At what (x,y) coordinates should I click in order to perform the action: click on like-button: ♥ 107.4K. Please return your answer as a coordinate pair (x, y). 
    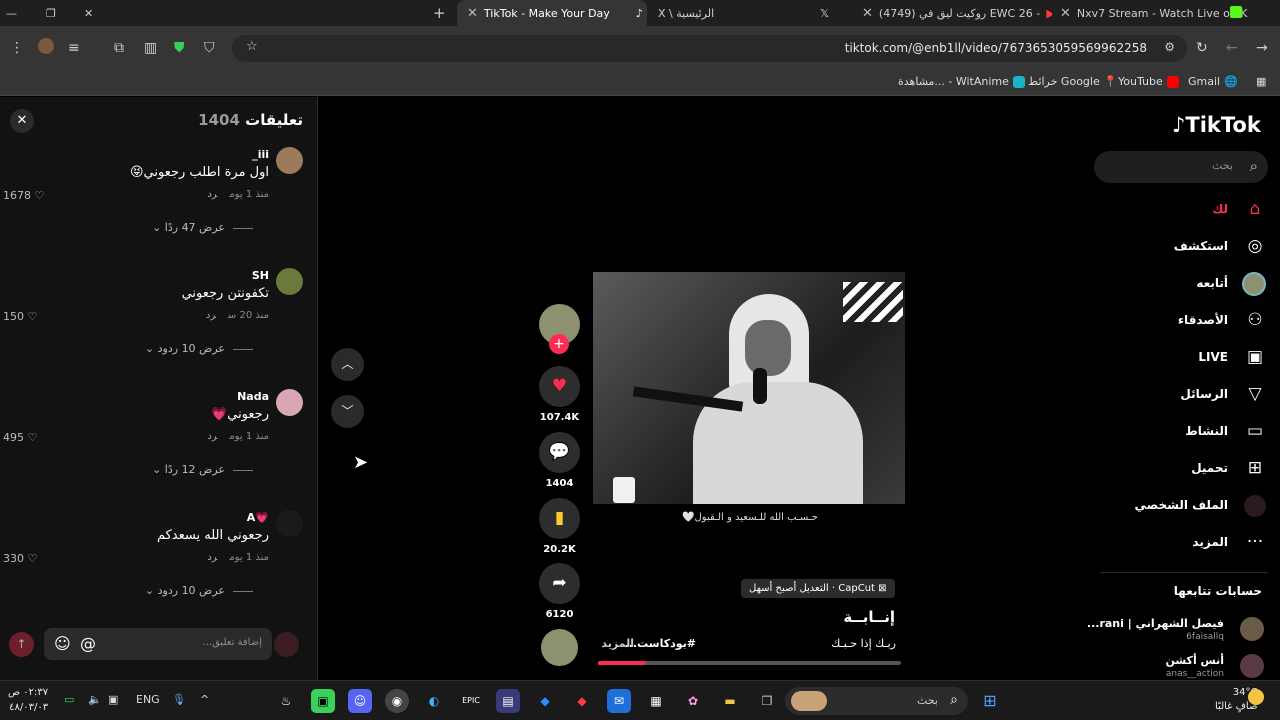
    Looking at the image, I should click on (559, 394).